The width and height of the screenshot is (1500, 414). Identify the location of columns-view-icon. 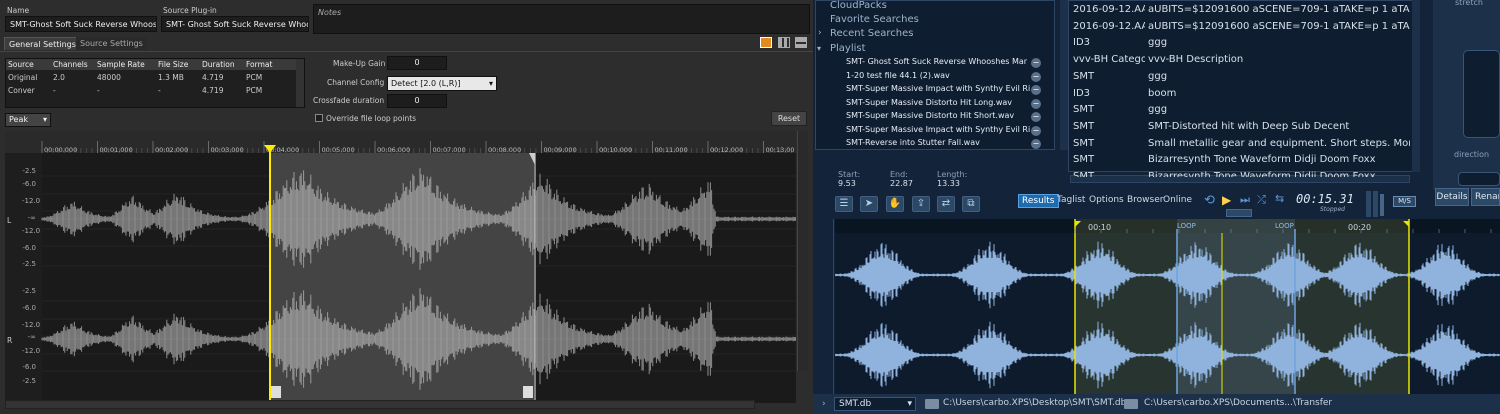
(784, 42).